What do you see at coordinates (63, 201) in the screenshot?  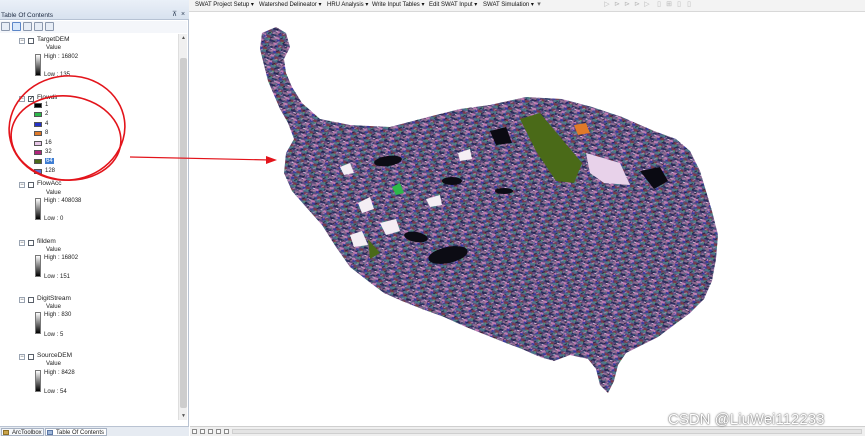 I see `legend-high: High : 408038` at bounding box center [63, 201].